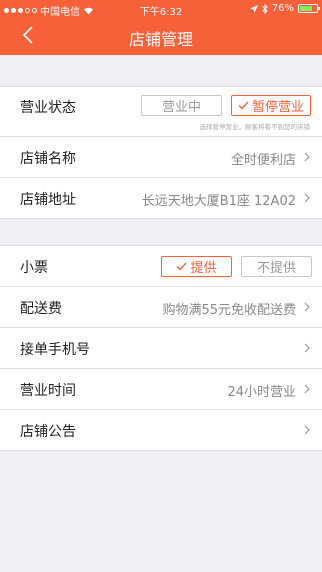 The image size is (322, 572). I want to click on battery-icon, so click(309, 8).